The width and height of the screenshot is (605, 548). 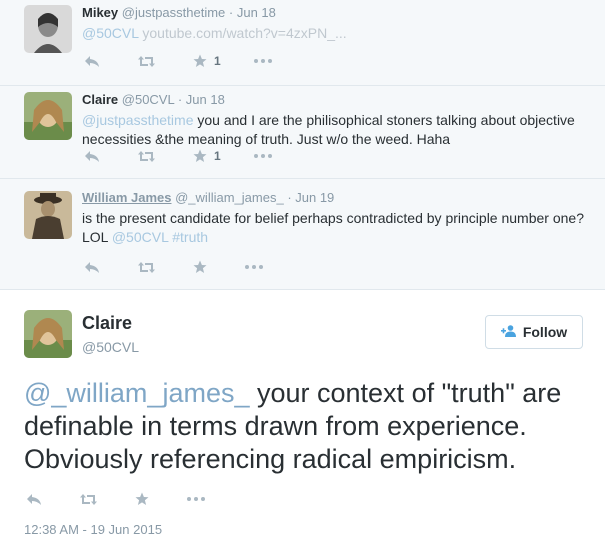 I want to click on tweet-date: · Jun 19, so click(x=310, y=197).